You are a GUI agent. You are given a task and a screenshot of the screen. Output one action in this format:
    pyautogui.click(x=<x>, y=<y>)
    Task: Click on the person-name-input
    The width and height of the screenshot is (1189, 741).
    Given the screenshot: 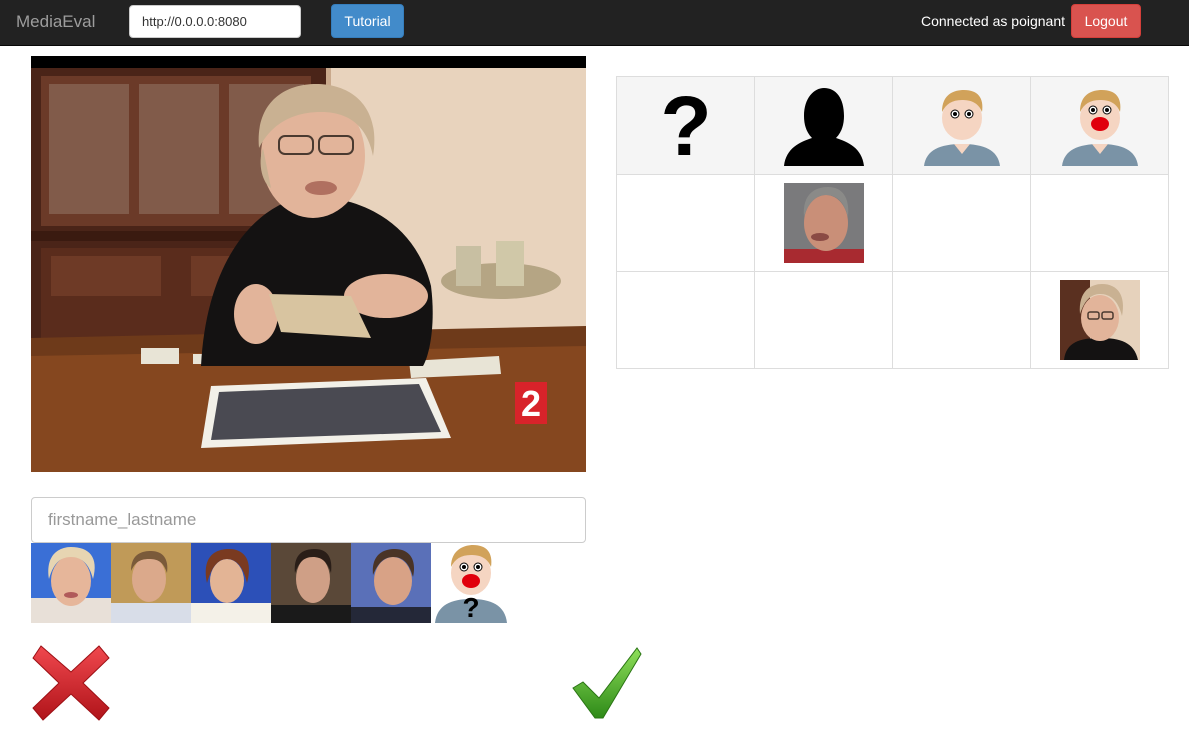 What is the action you would take?
    pyautogui.click(x=308, y=520)
    